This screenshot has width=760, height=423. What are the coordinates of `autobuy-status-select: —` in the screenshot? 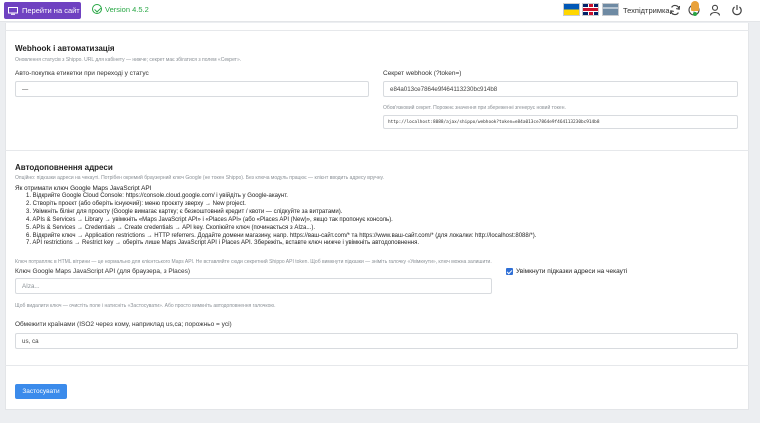 It's located at (192, 89).